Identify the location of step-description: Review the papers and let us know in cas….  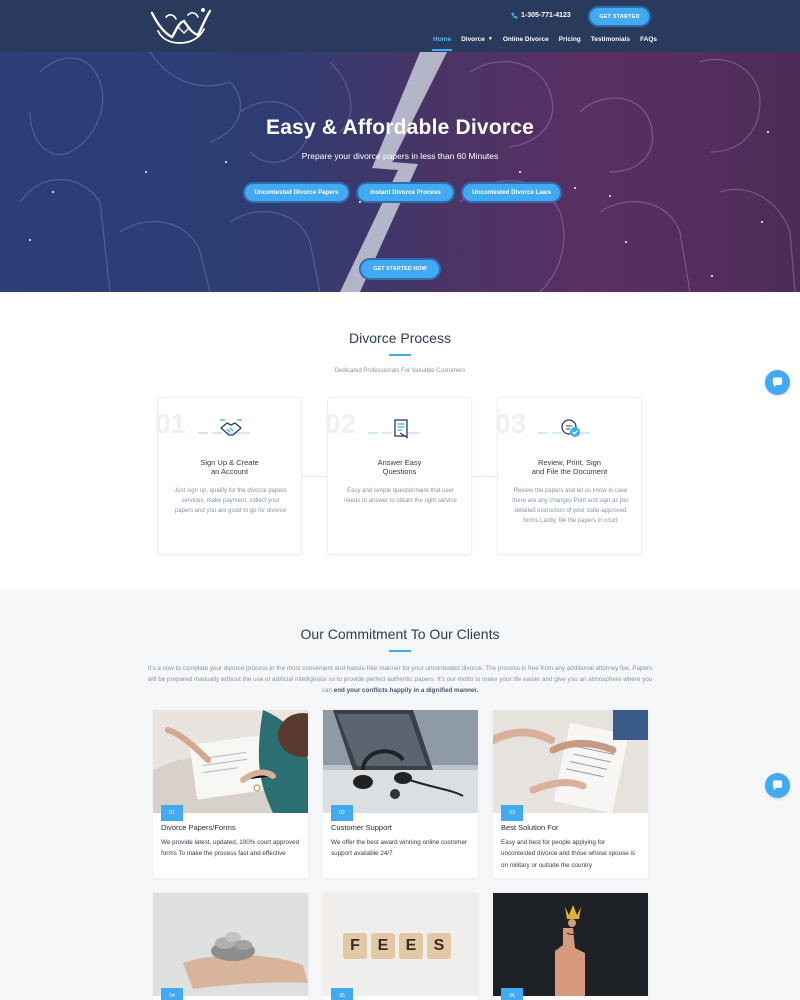
(570, 506).